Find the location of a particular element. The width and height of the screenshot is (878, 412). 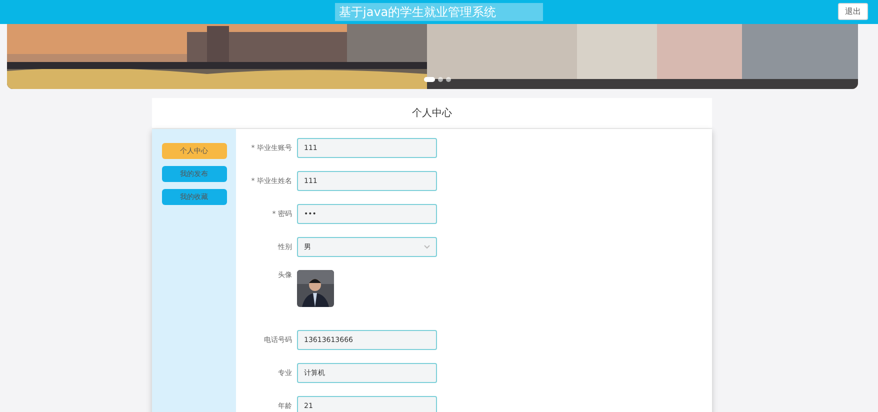

app-title: 基于java的学生就业管理系统 is located at coordinates (439, 12).